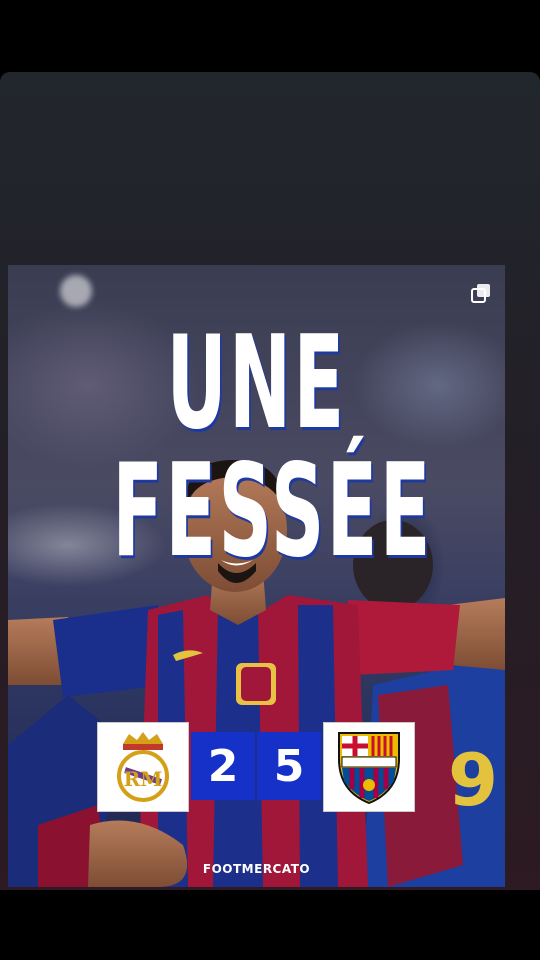 The height and width of the screenshot is (960, 540). I want to click on fc-barcelona-crest-icon, so click(369, 768).